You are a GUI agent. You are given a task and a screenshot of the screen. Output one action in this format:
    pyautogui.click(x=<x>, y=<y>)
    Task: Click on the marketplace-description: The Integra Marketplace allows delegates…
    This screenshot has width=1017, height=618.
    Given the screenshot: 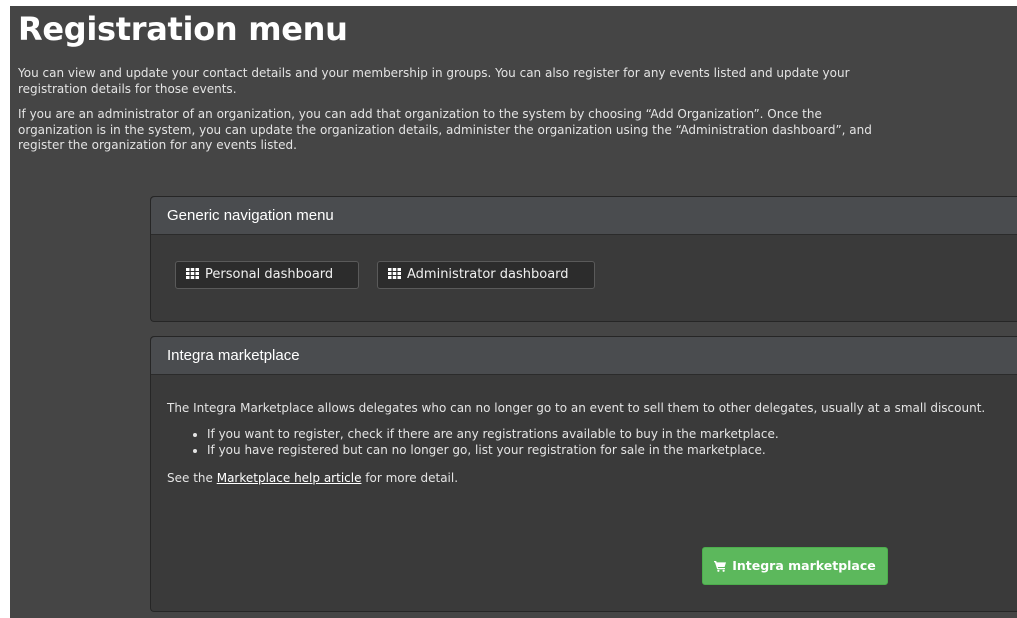 What is the action you would take?
    pyautogui.click(x=576, y=408)
    